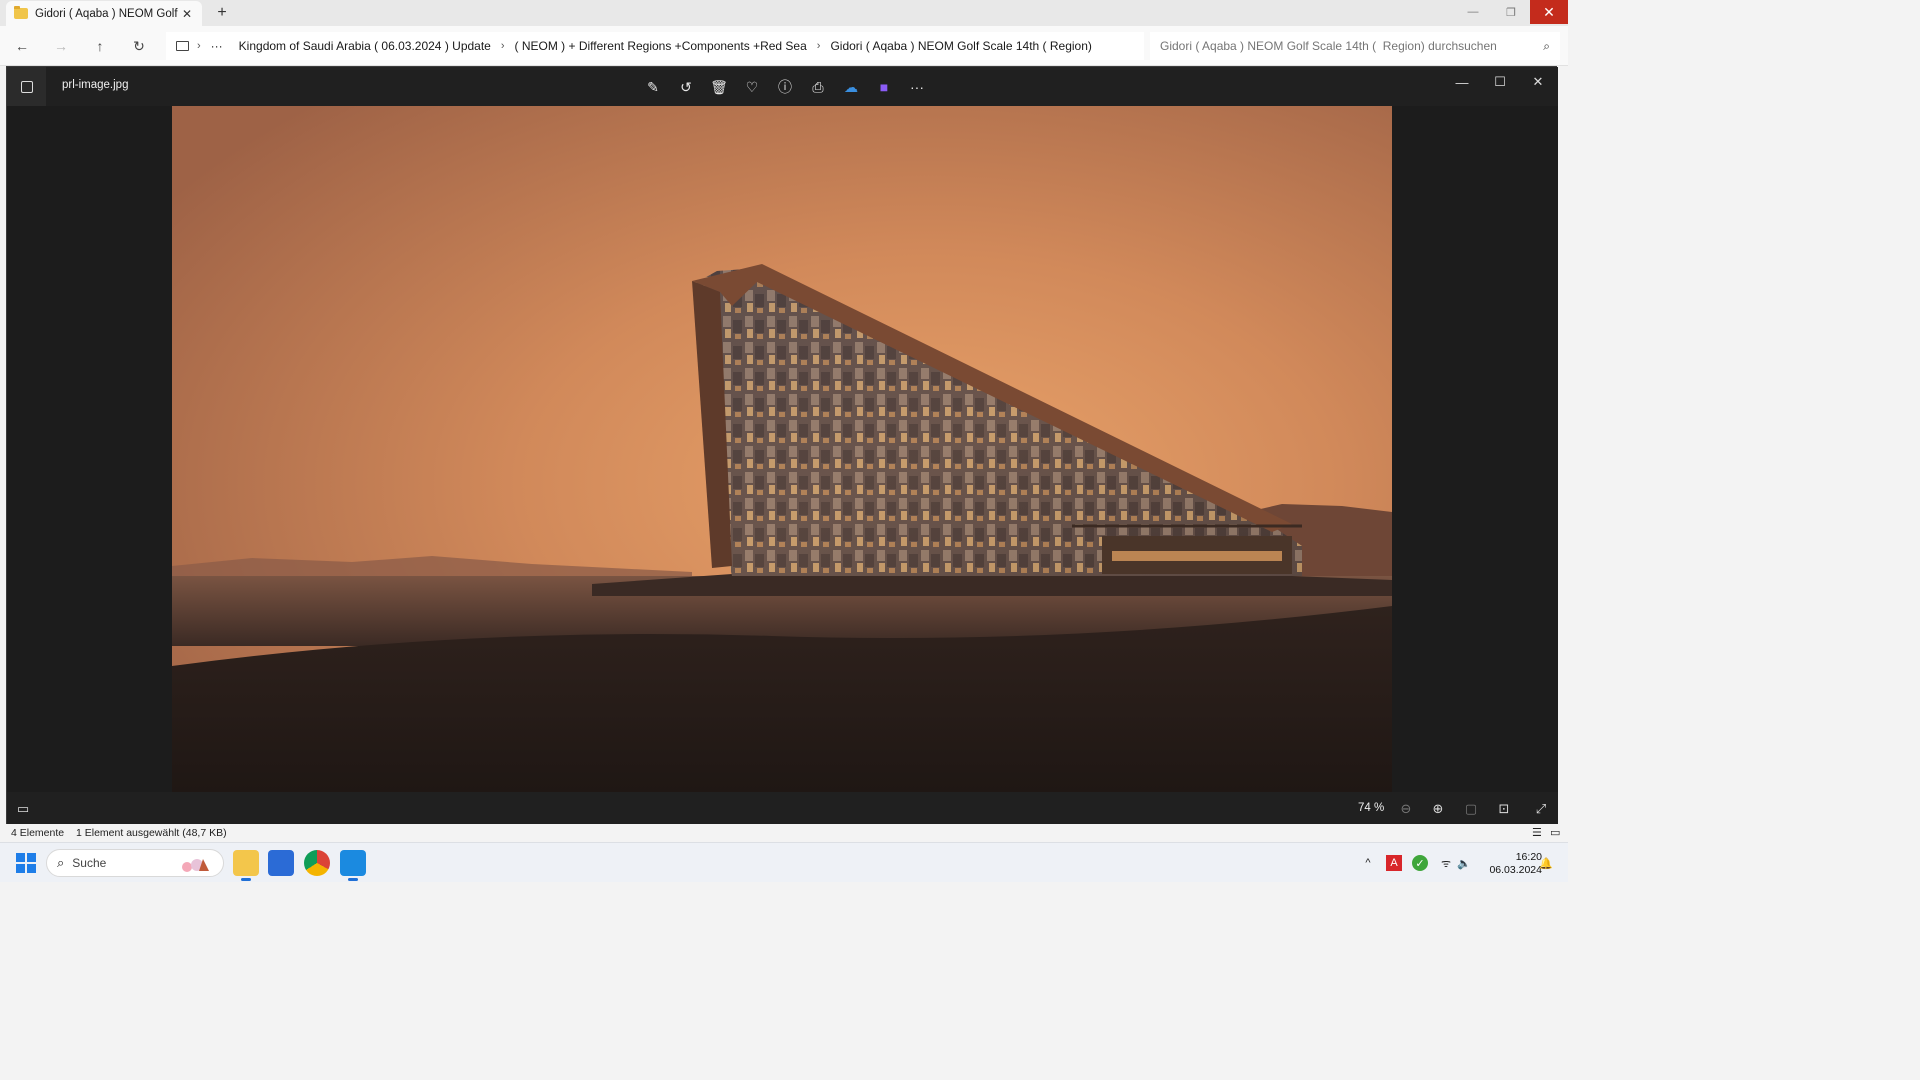  What do you see at coordinates (784, 13) in the screenshot?
I see `tab-strip: Gidori ( Aqaba ) NEOM Golf Sc ✕ + — ❐ ✕` at bounding box center [784, 13].